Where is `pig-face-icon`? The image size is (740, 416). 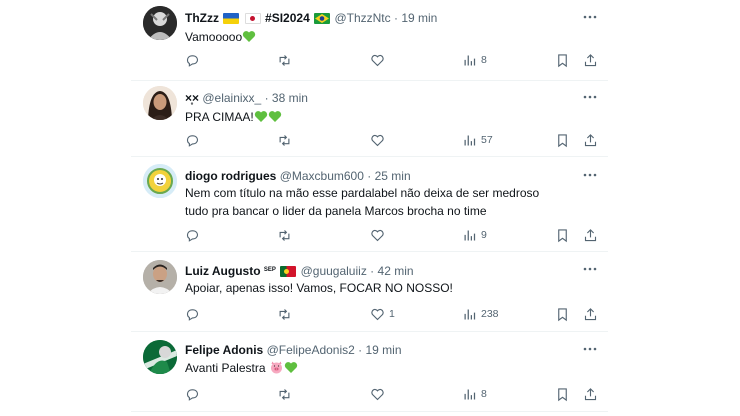 pig-face-icon is located at coordinates (276, 370).